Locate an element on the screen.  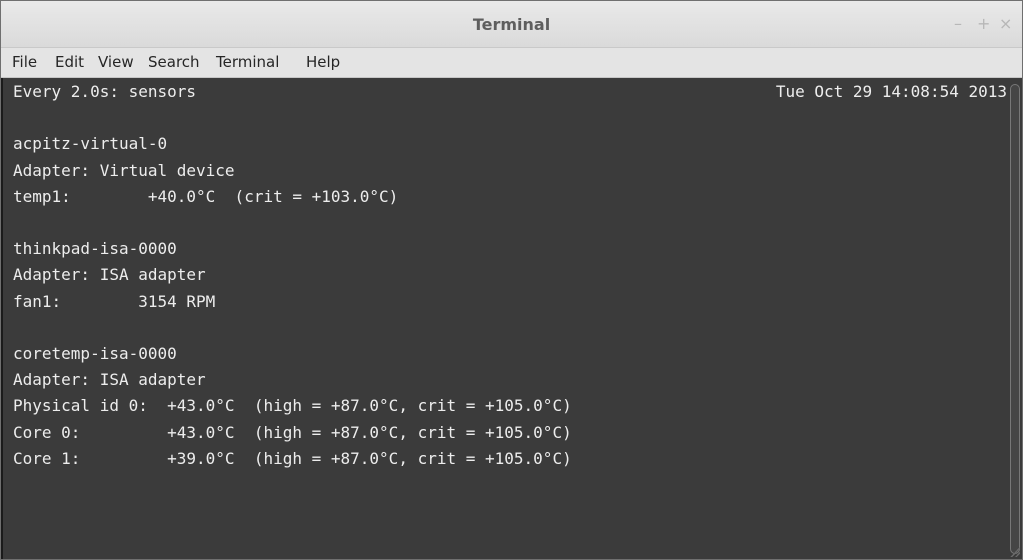
terminal-line: thinkpad-isa-0000 is located at coordinates (95, 249).